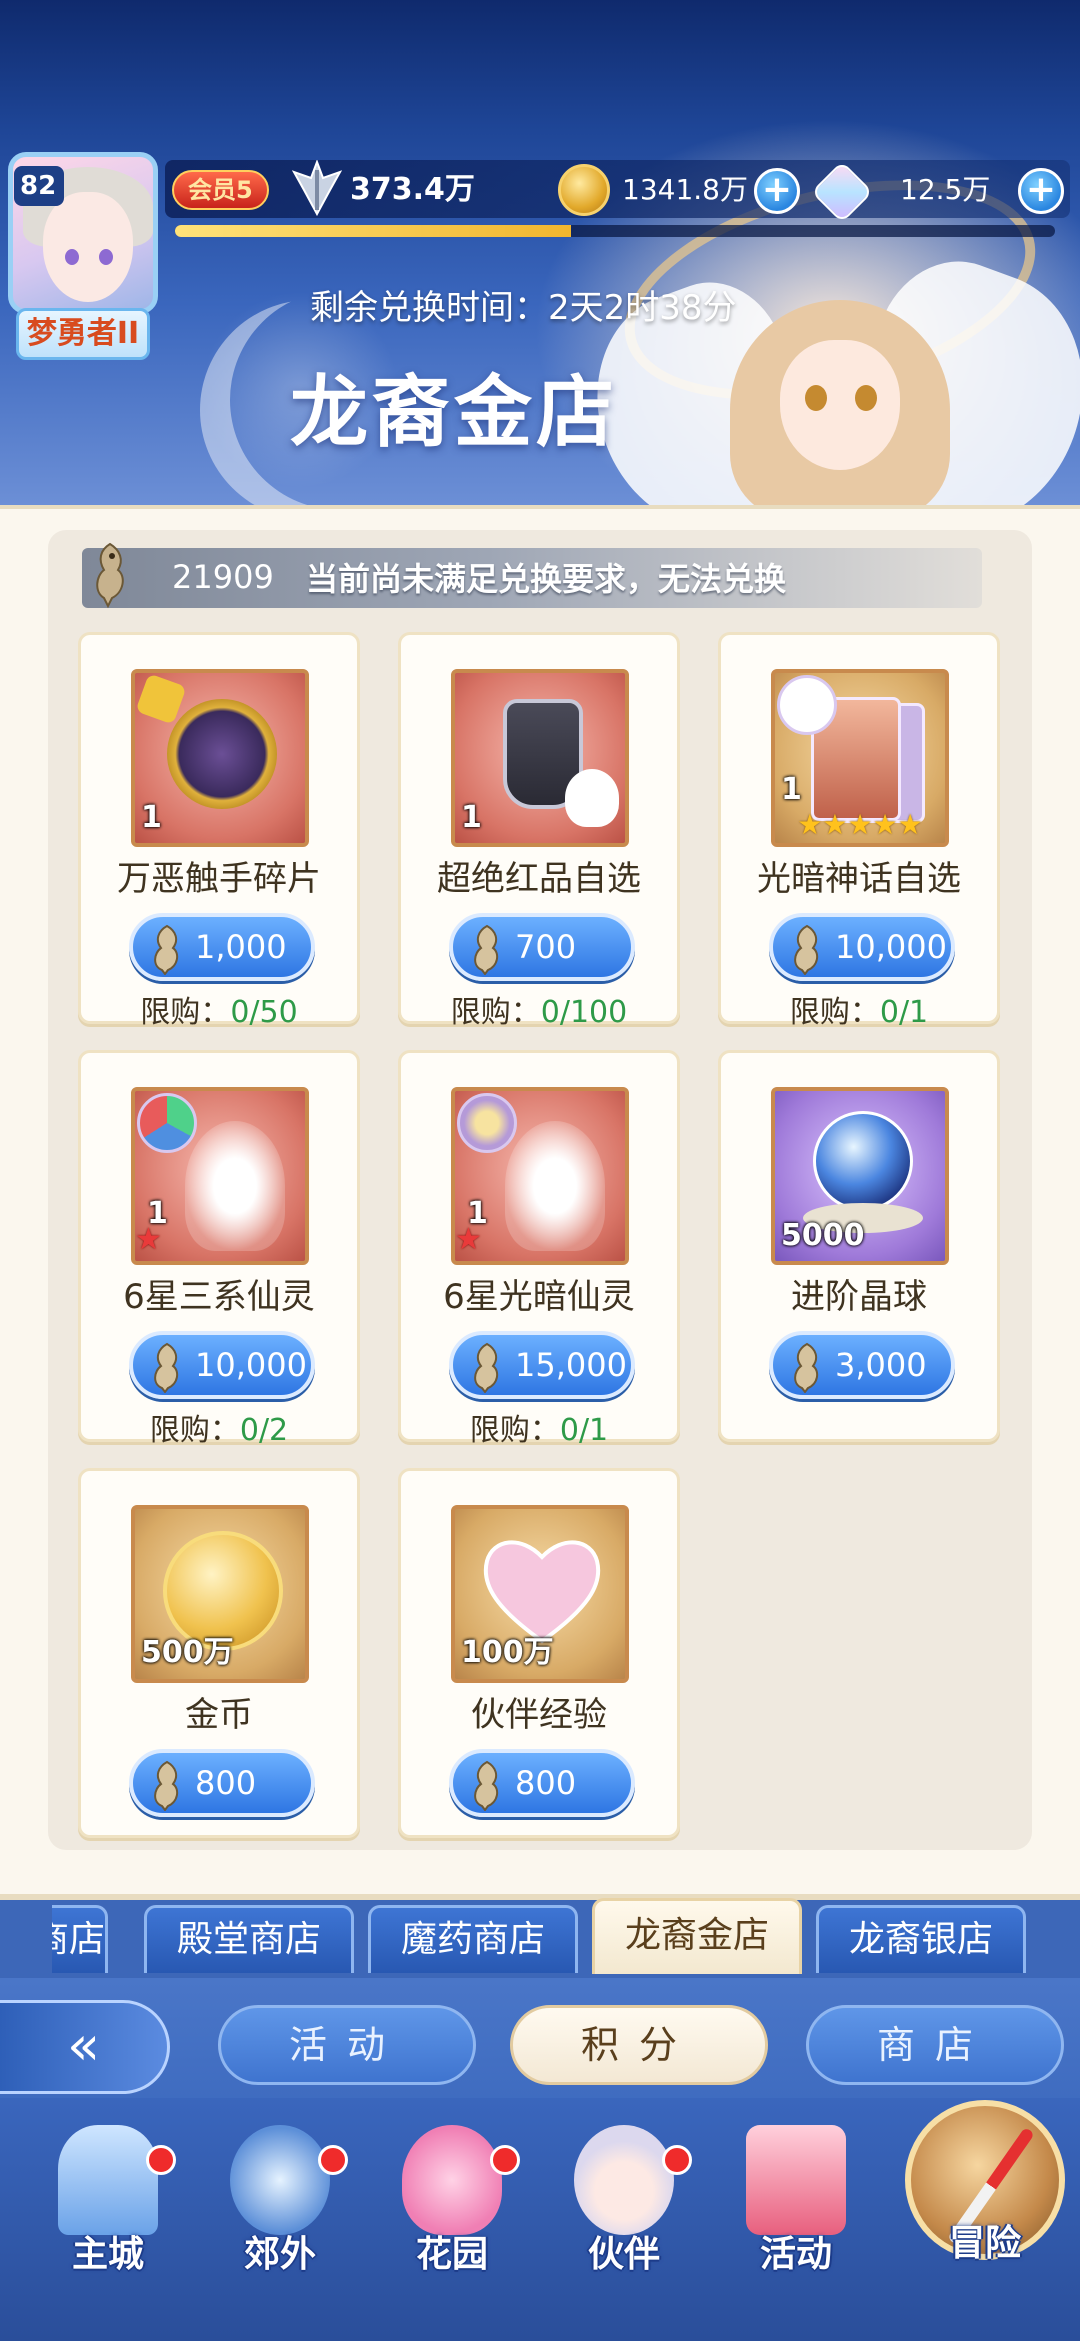  Describe the element at coordinates (241, 947) in the screenshot. I see `item-price: 1,000` at that location.